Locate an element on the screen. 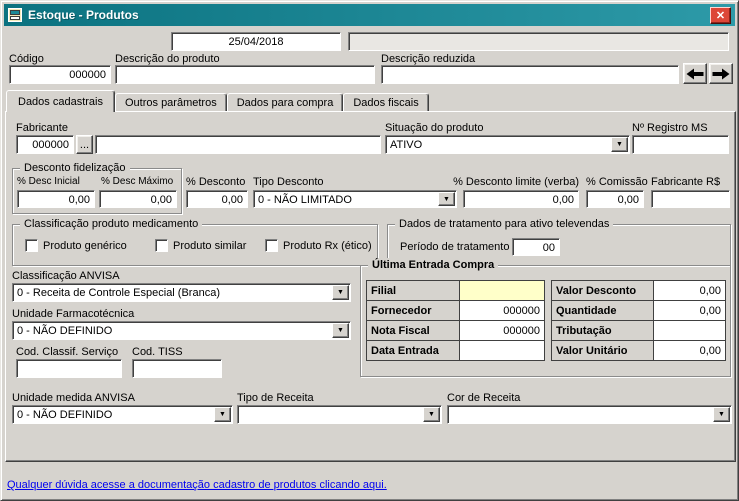 The image size is (739, 501). cod-tiss-field is located at coordinates (177, 368).